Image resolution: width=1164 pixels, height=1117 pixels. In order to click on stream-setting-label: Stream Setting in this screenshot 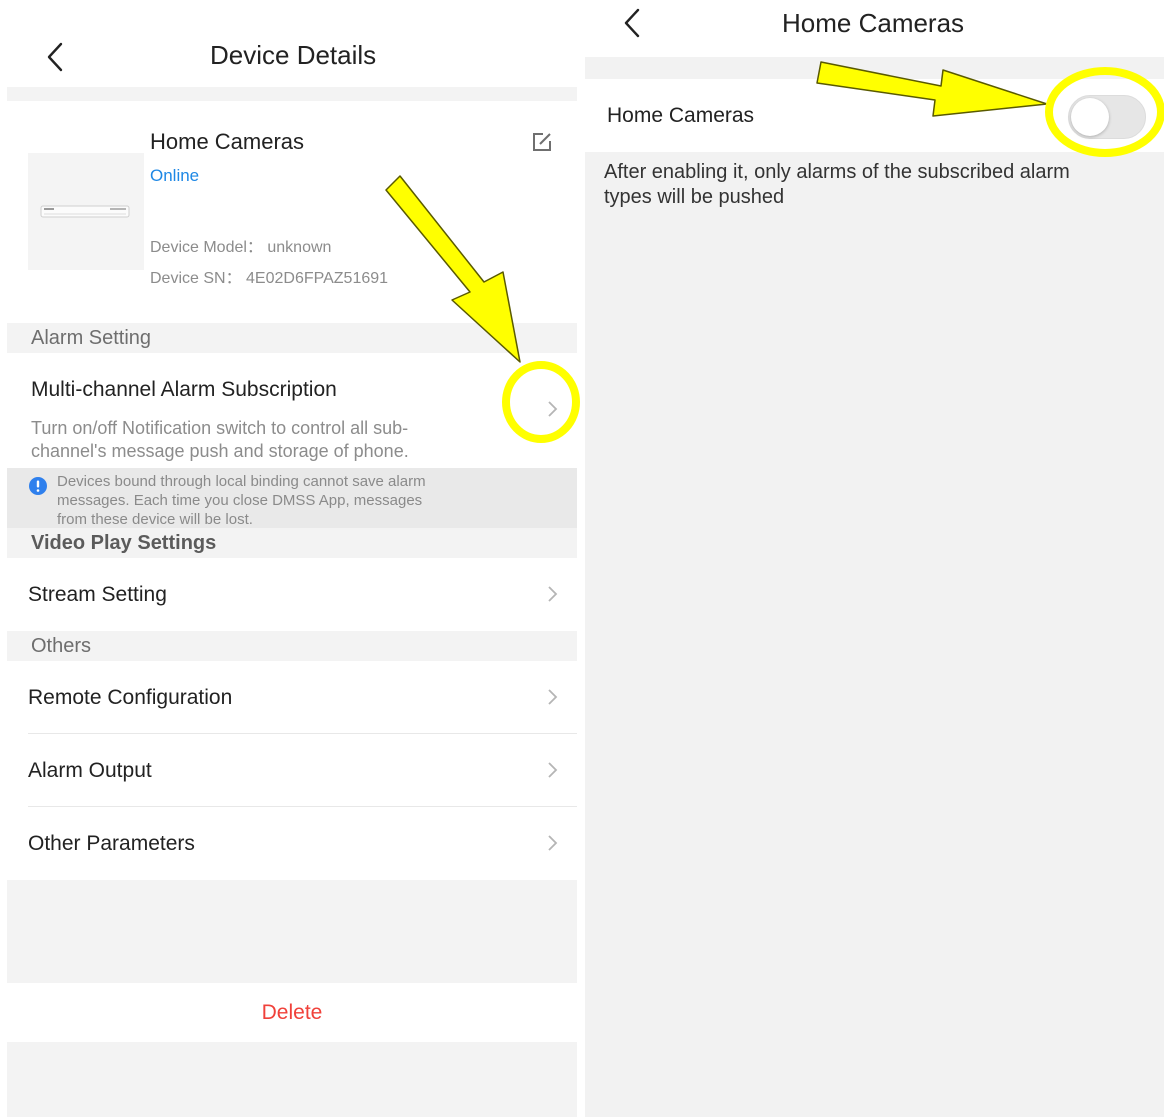, I will do `click(97, 594)`.